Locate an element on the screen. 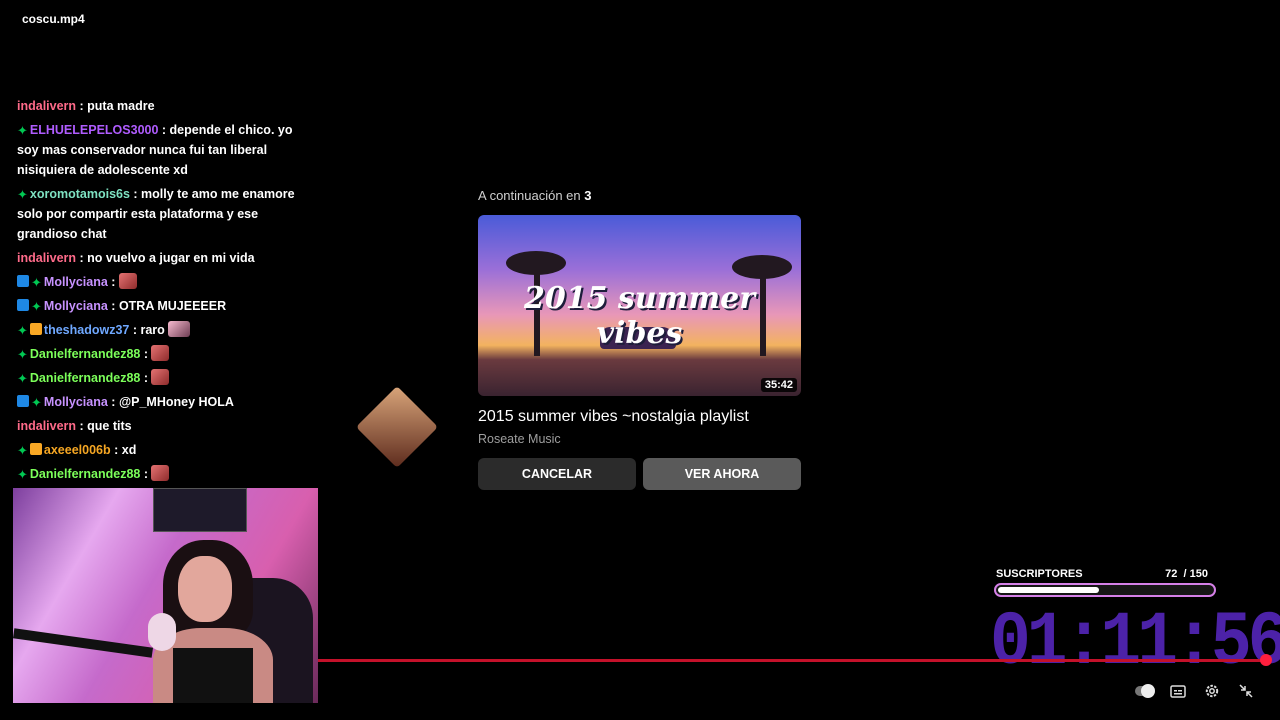 This screenshot has height=720, width=1280. toggle-knob-icon is located at coordinates (1145, 691).